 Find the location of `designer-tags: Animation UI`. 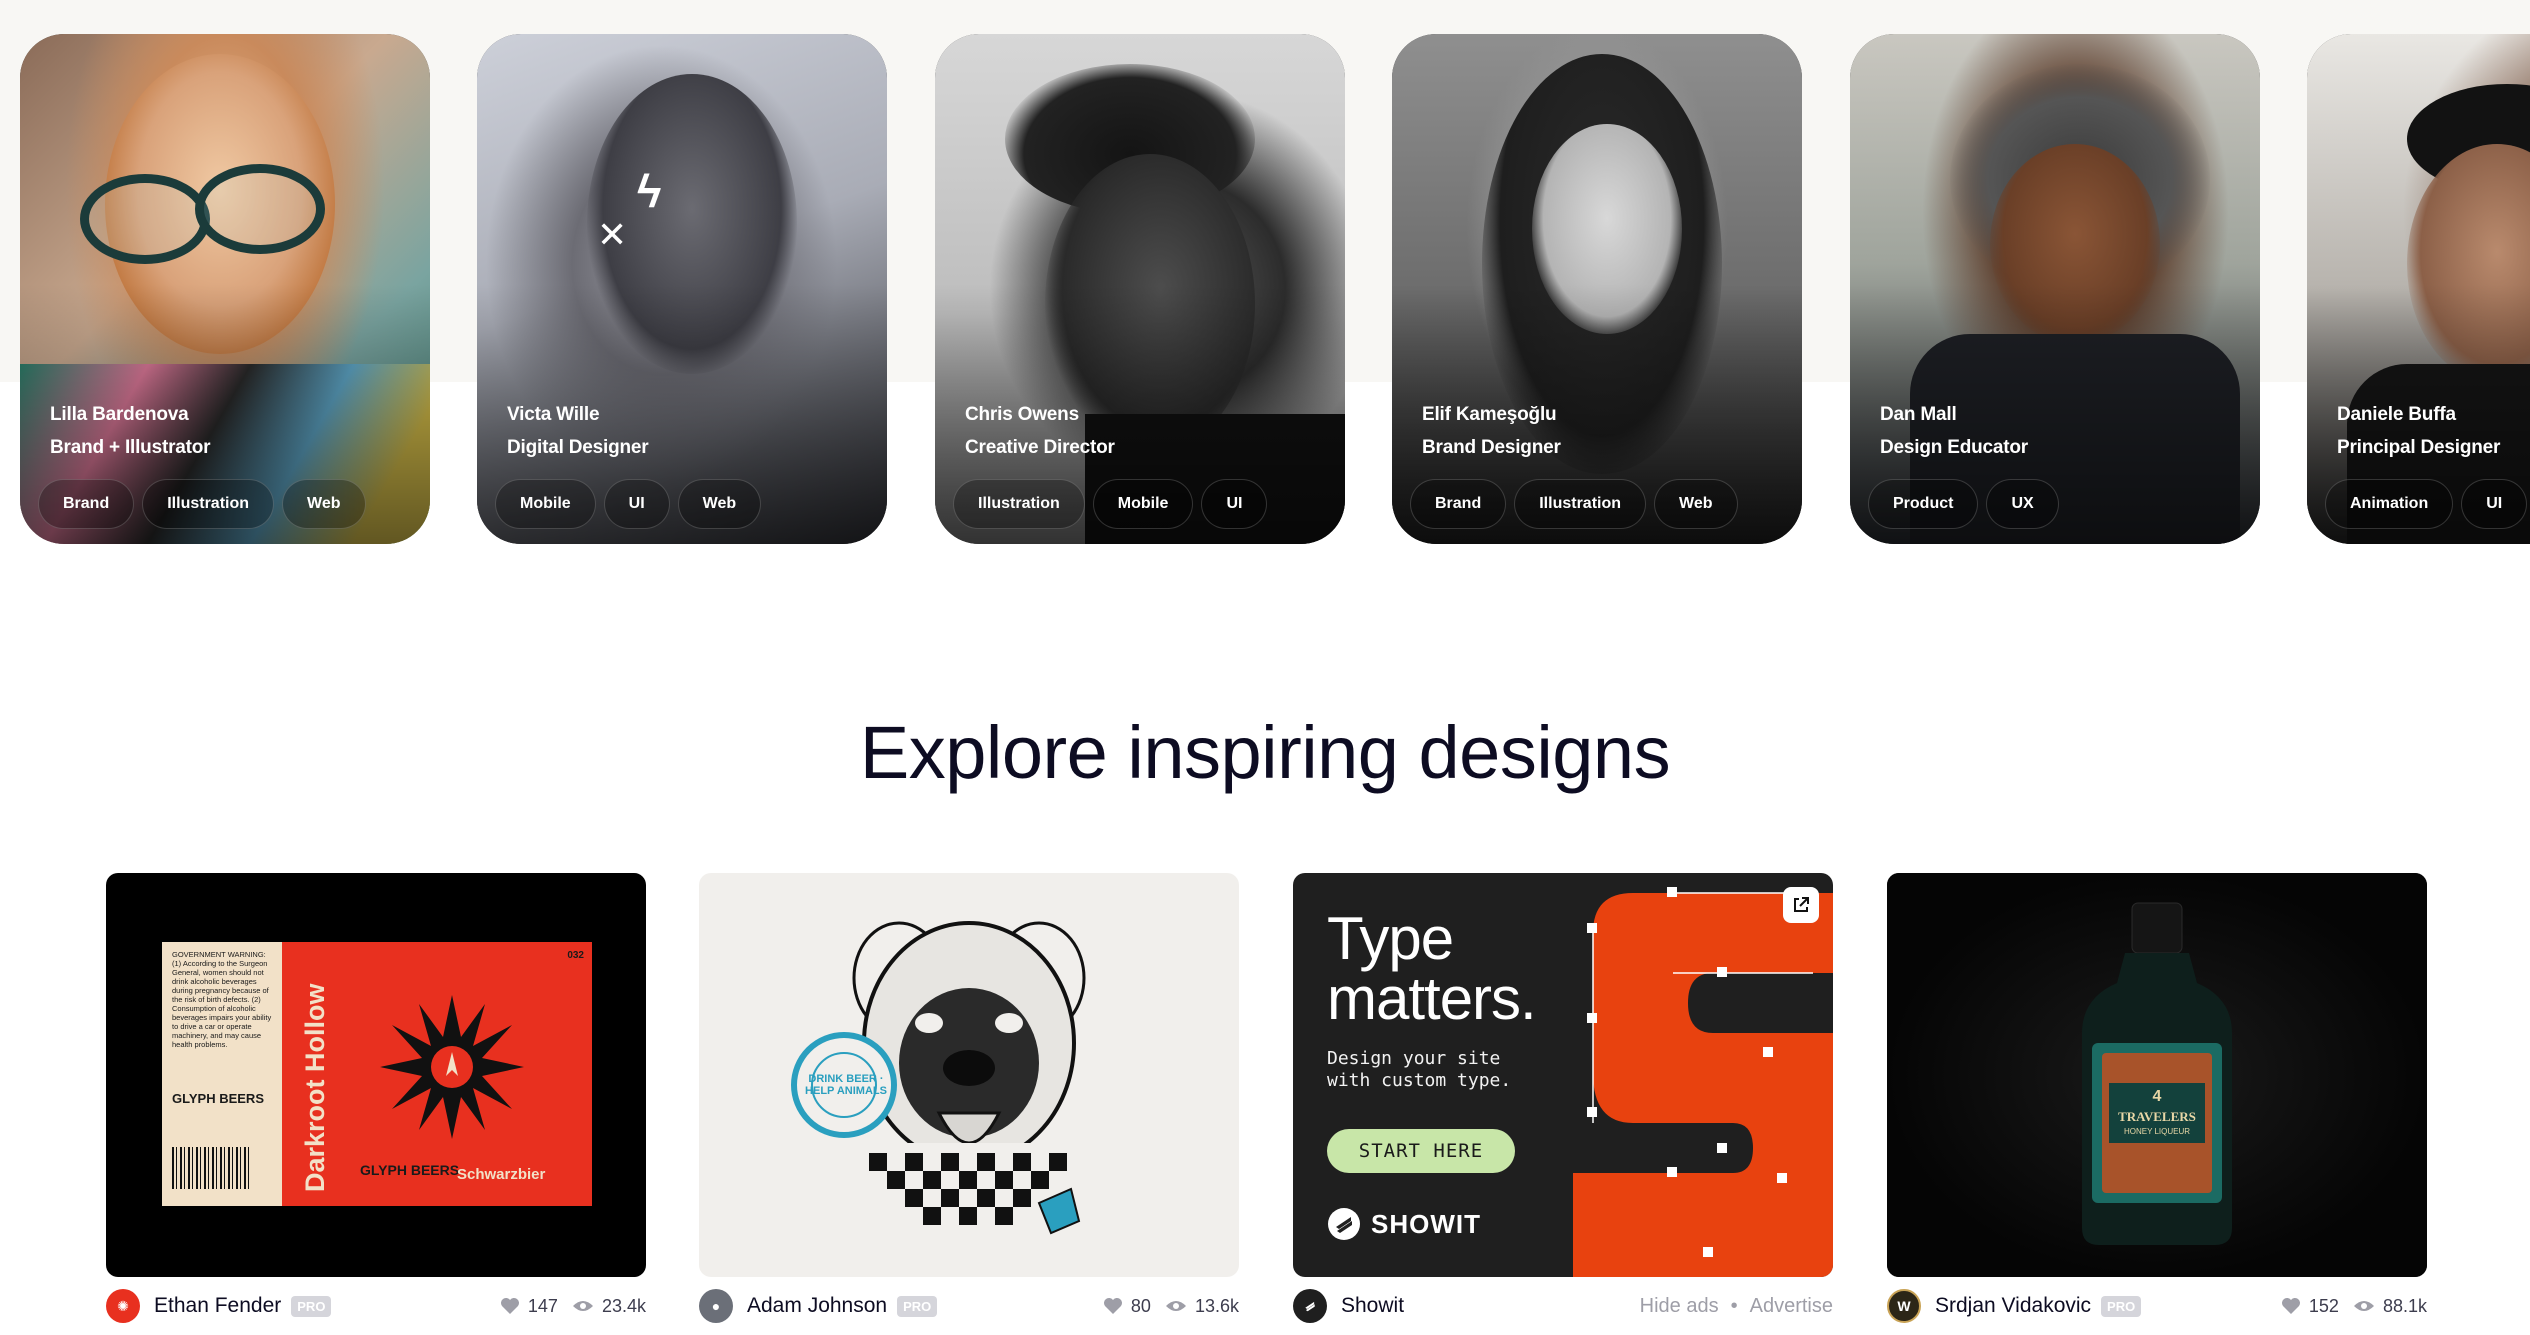

designer-tags: Animation UI is located at coordinates (2426, 504).